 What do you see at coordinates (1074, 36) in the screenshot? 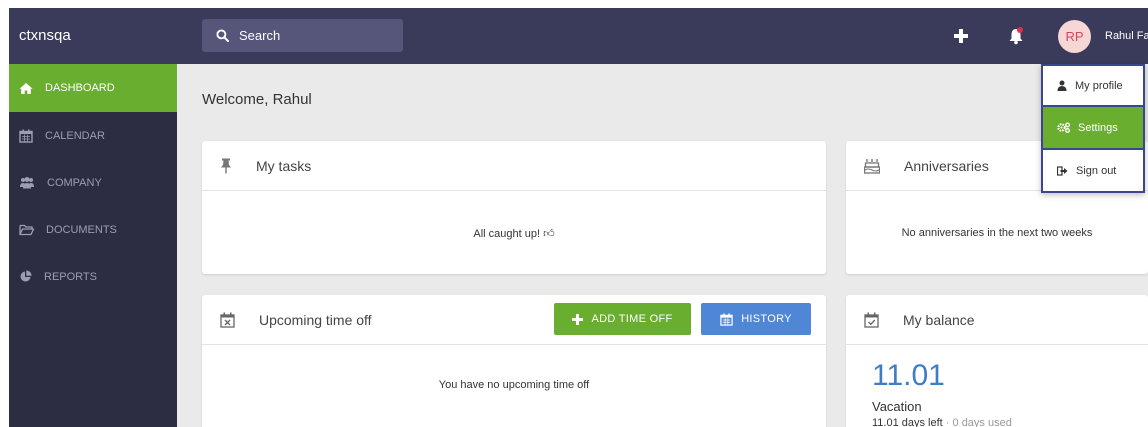
I see `avatar: RP` at bounding box center [1074, 36].